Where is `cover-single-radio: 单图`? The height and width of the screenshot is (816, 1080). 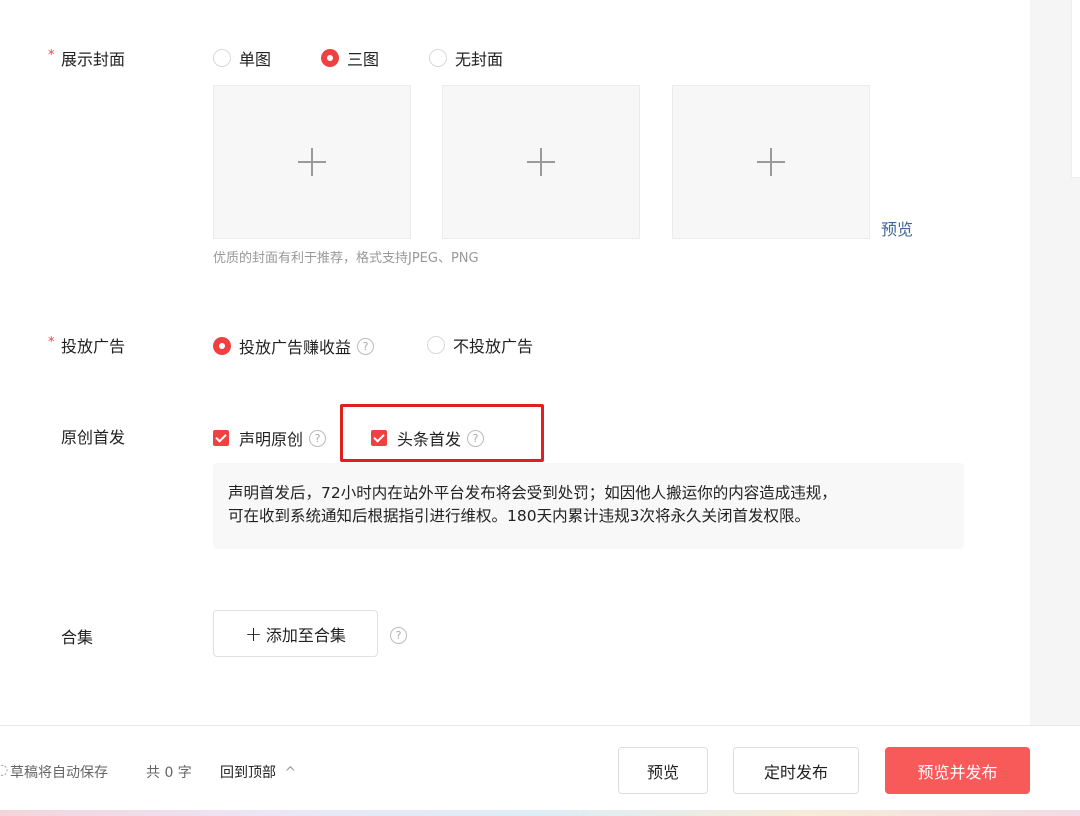
cover-single-radio: 单图 is located at coordinates (242, 58).